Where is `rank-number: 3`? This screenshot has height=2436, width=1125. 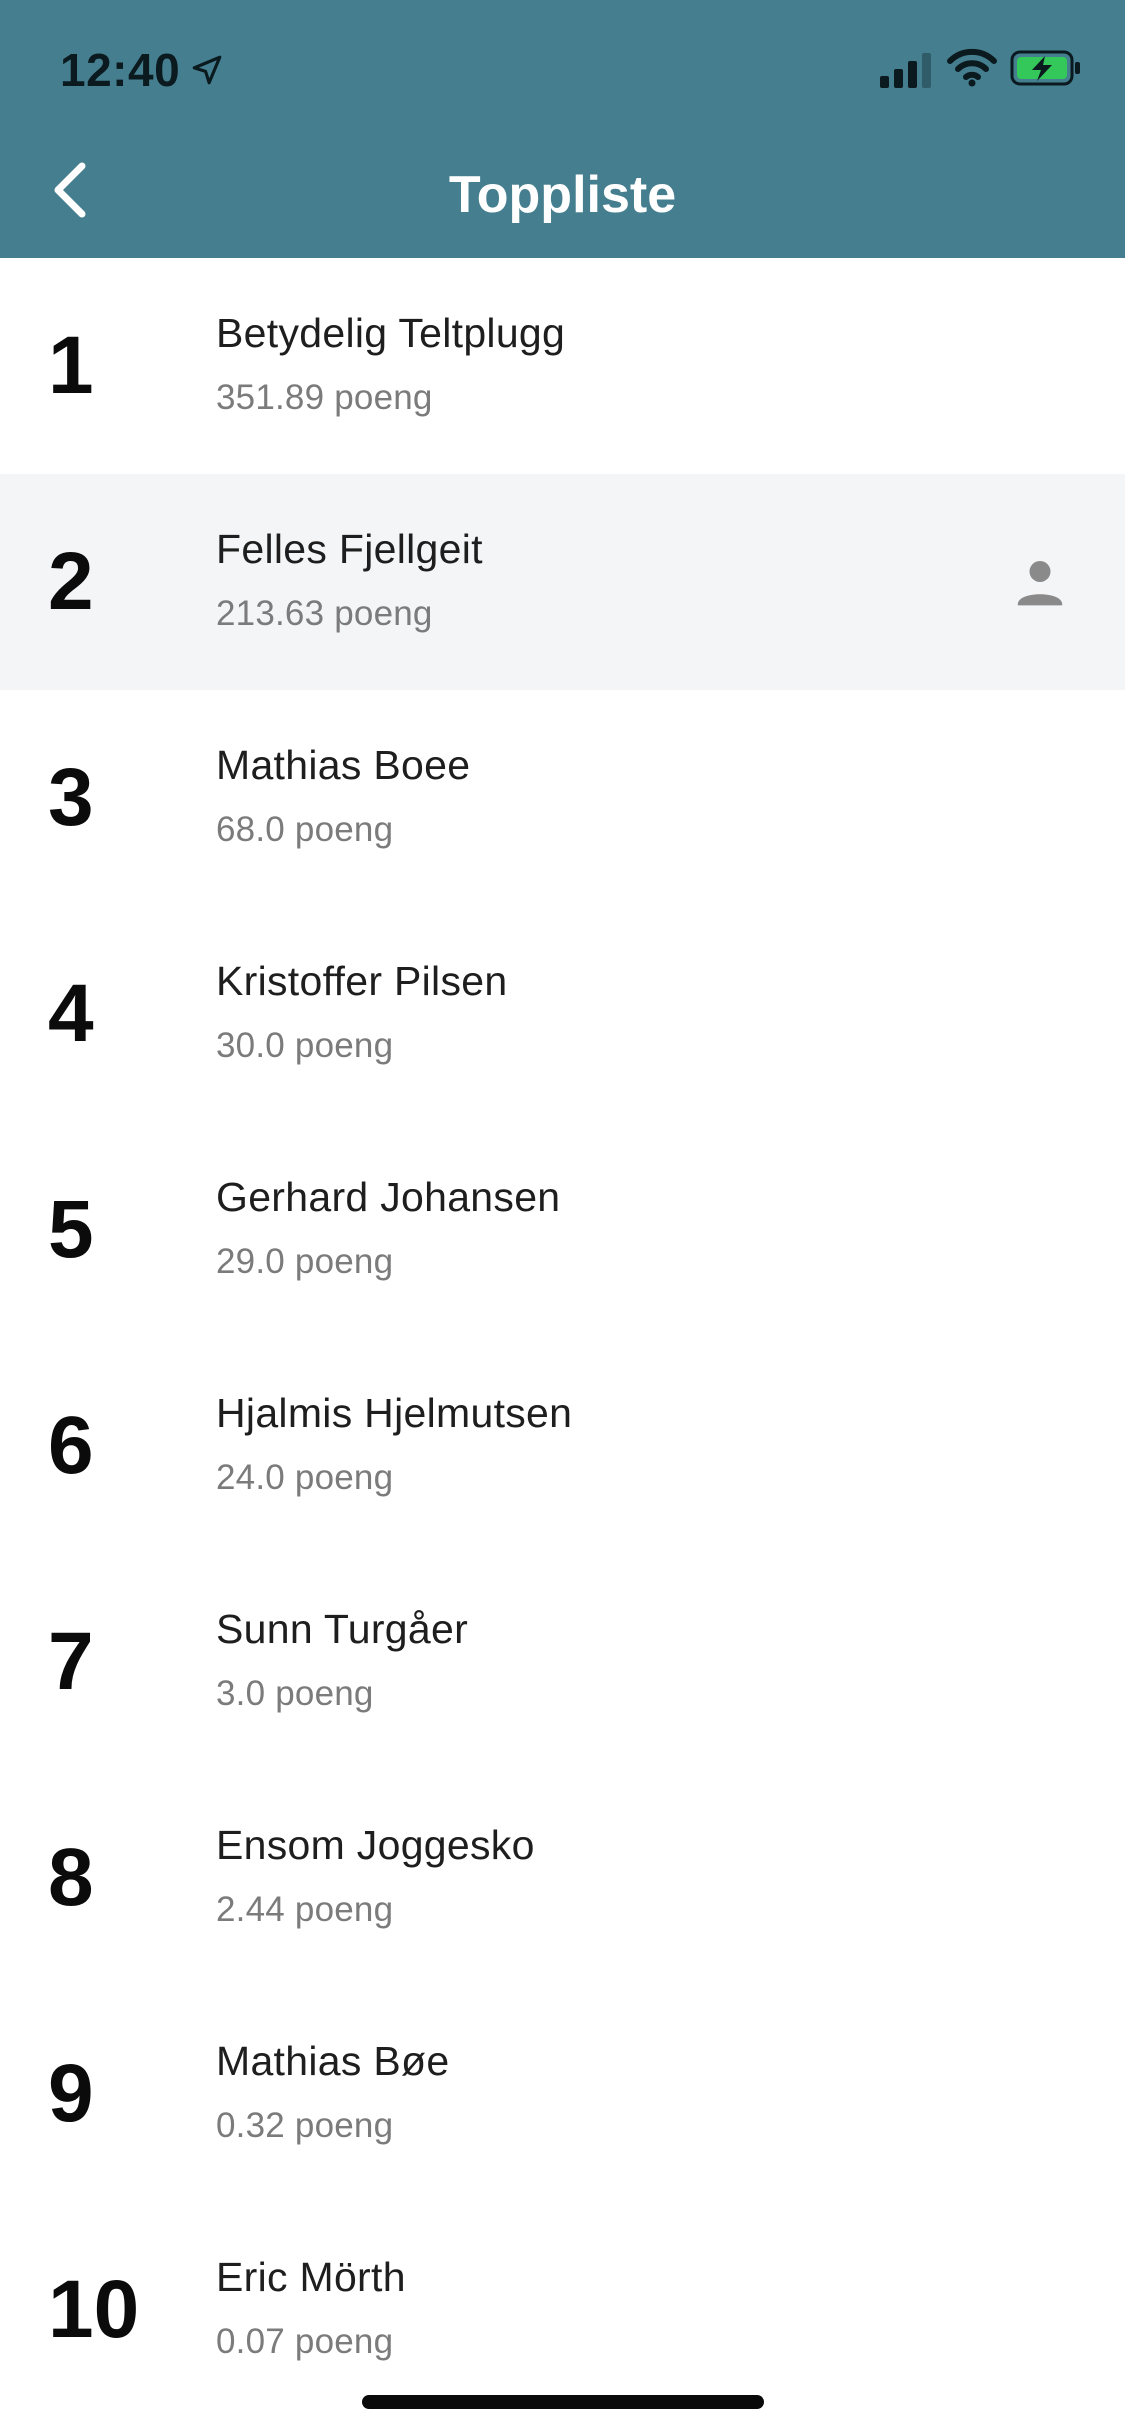
rank-number: 3 is located at coordinates (71, 797).